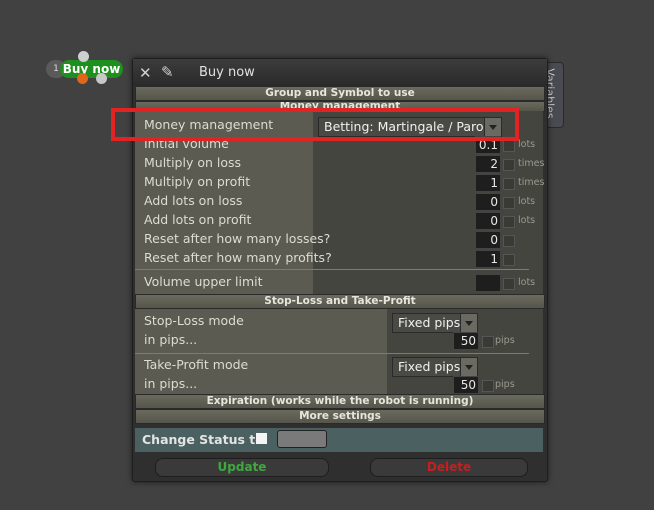 This screenshot has width=654, height=510. I want to click on pin-icon: ✎, so click(167, 72).